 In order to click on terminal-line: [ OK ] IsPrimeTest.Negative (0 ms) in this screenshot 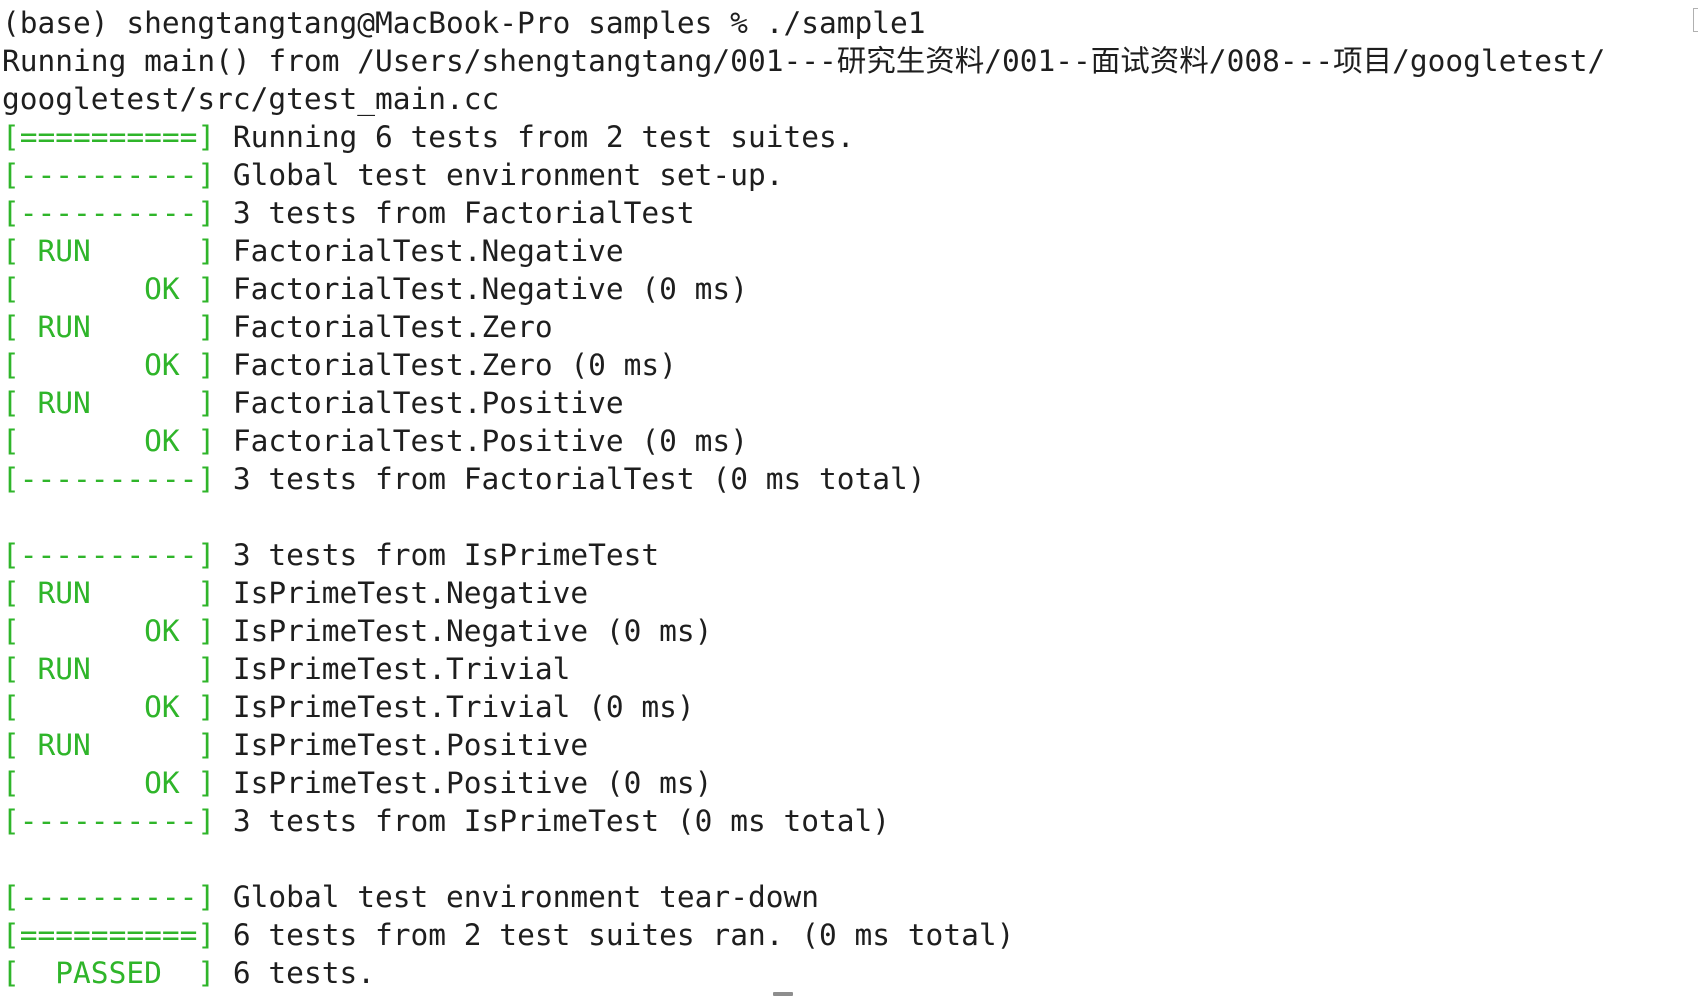, I will do `click(840, 631)`.